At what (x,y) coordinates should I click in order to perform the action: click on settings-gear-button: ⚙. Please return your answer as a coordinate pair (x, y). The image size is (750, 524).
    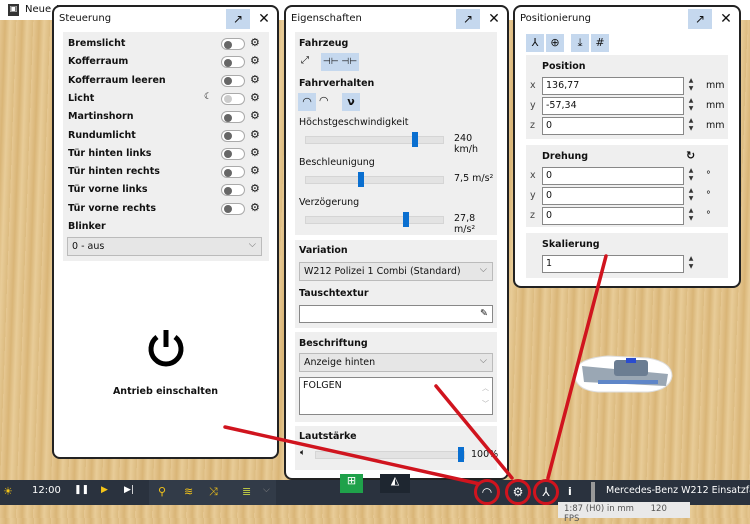
    Looking at the image, I should click on (518, 492).